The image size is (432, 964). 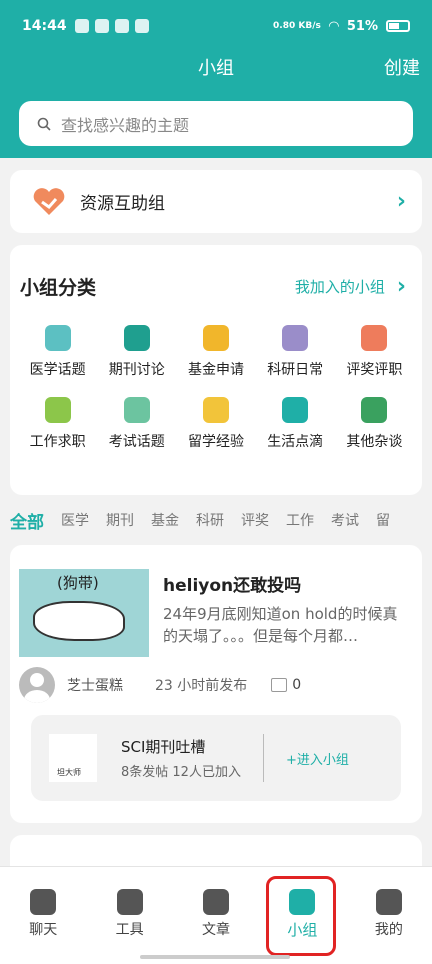 What do you see at coordinates (57, 442) in the screenshot?
I see `category-label: 工作求职` at bounding box center [57, 442].